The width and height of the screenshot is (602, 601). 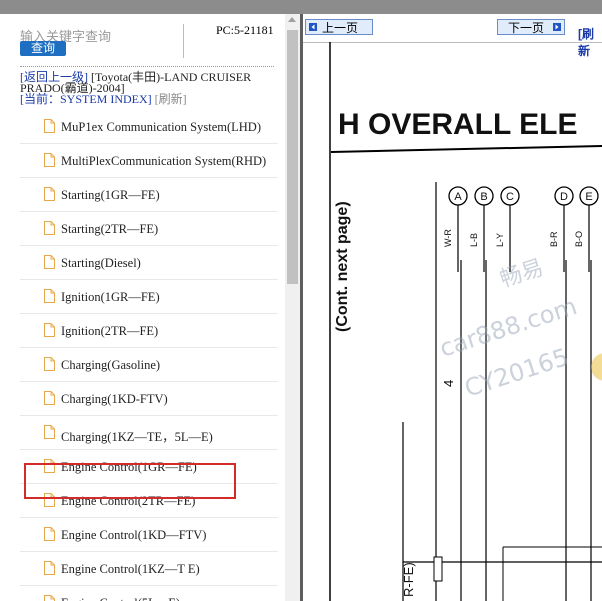 I want to click on list-item-label: Engine Control(1KD—FTV), so click(x=134, y=535).